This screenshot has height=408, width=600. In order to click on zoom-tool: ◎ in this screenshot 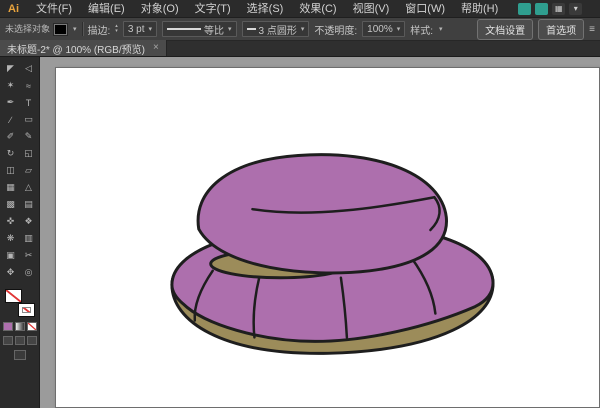, I will do `click(29, 272)`.